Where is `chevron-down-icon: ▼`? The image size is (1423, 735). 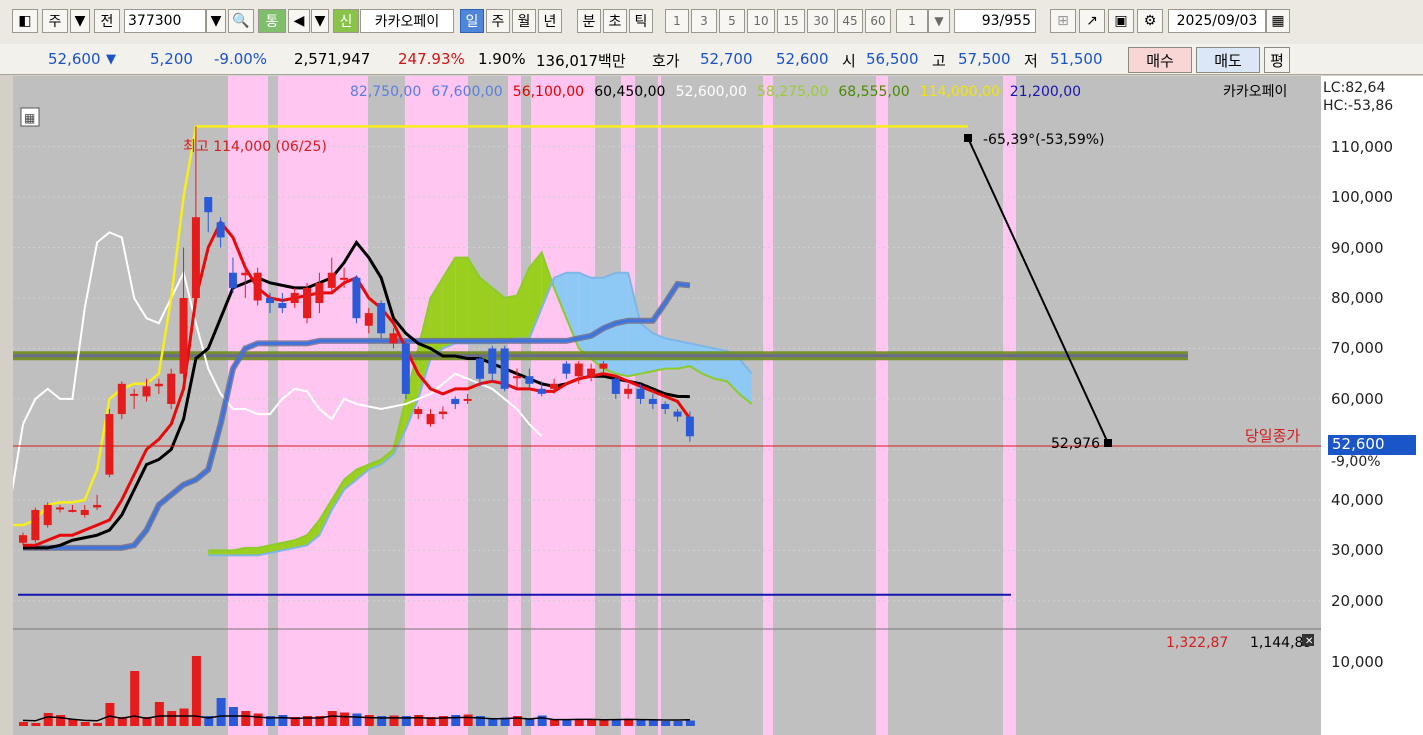
chevron-down-icon: ▼ is located at coordinates (80, 21).